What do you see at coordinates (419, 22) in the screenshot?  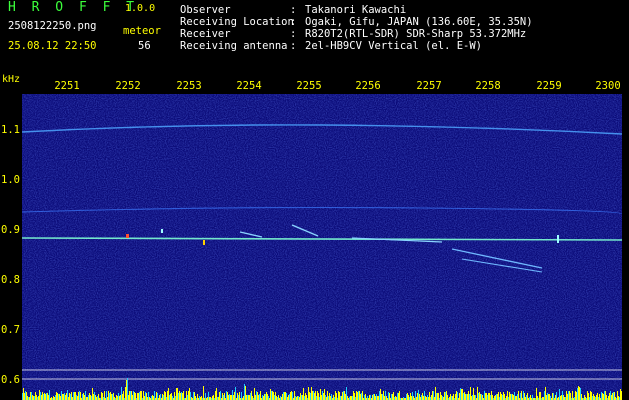 I see `info-value-location: Ogaki, Gifu, JAPAN (136.60E, 35.35N)` at bounding box center [419, 22].